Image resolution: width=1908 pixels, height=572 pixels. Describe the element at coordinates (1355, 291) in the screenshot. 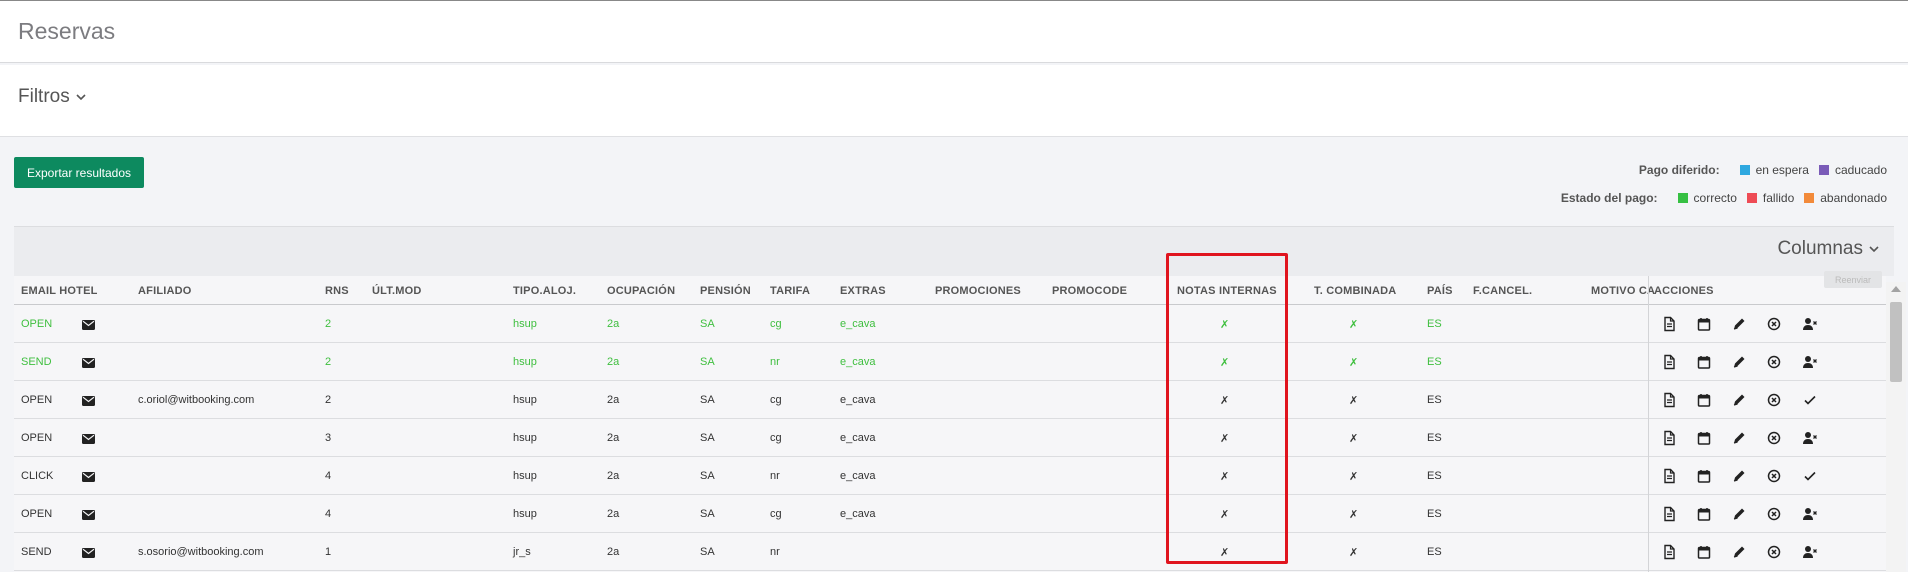

I see `header-t-combinada: T. COMBINADA` at that location.